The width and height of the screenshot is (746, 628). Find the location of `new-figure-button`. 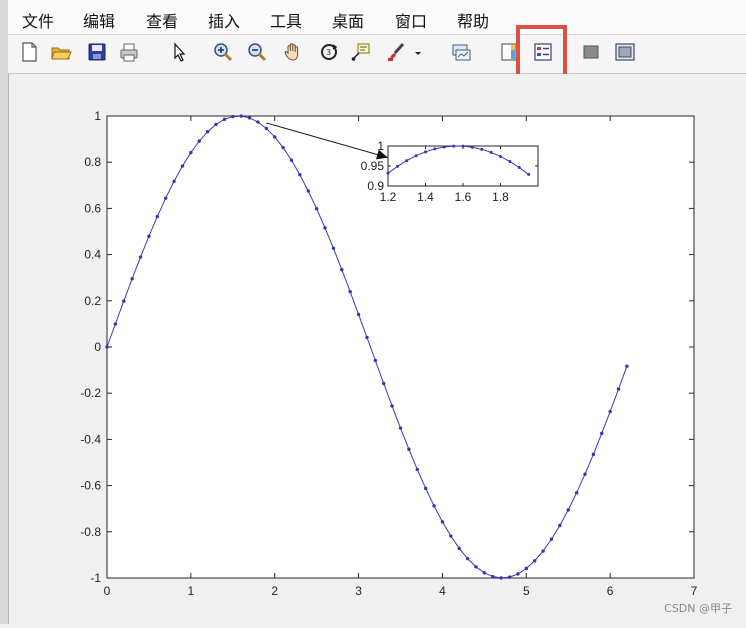

new-figure-button is located at coordinates (29, 52).